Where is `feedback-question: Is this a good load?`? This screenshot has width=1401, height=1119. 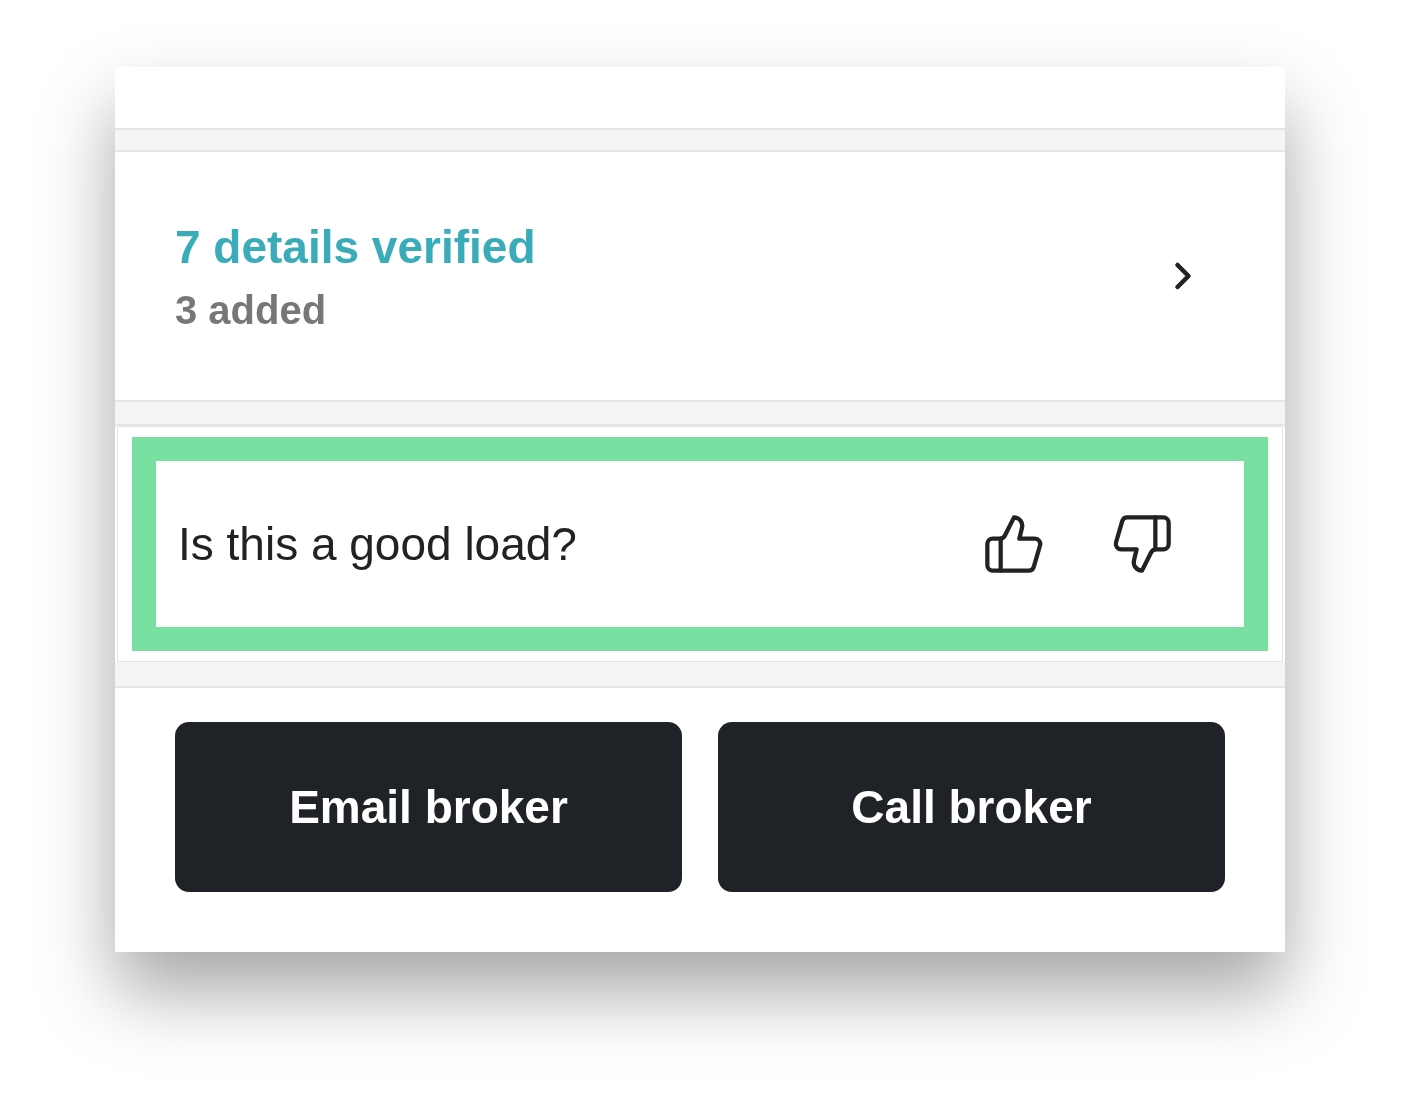 feedback-question: Is this a good load? is located at coordinates (377, 544).